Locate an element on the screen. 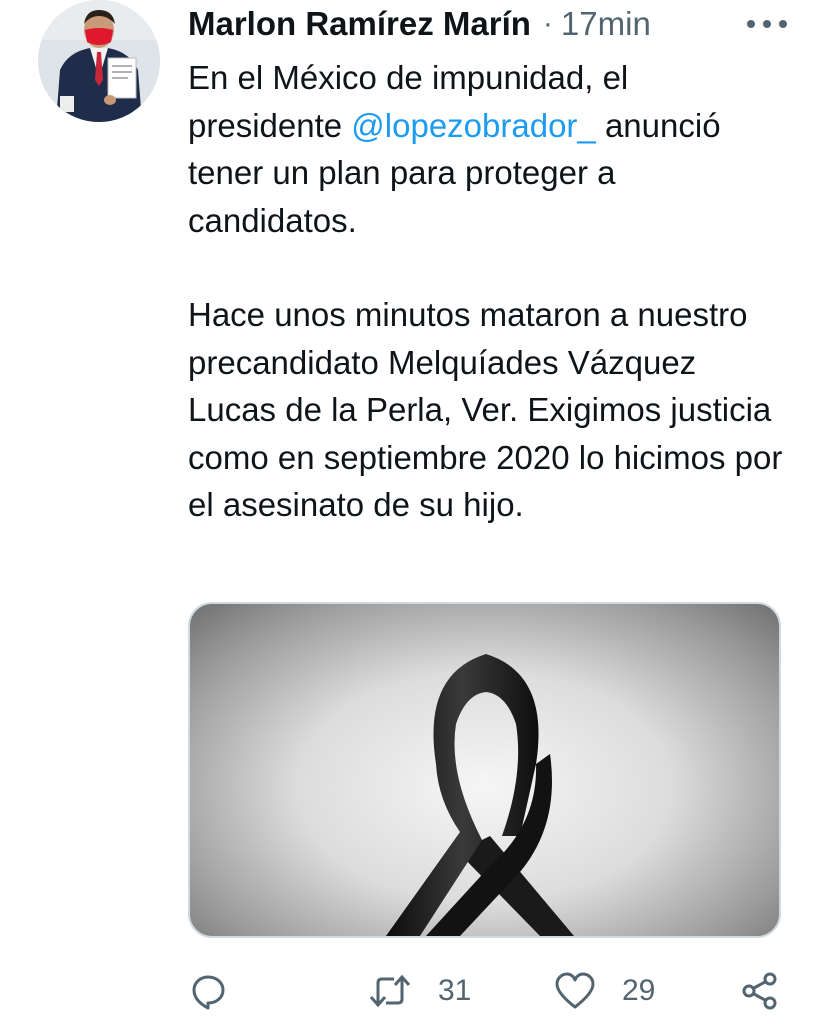  more-dots-icon is located at coordinates (767, 24).